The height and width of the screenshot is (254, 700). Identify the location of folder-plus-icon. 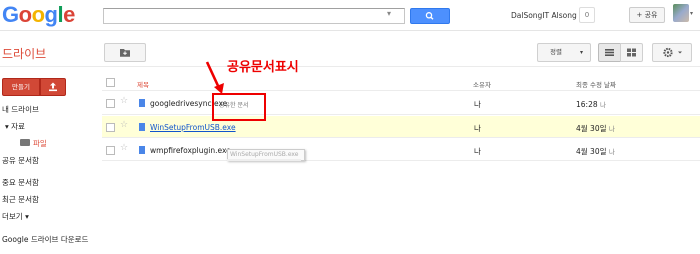
(125, 53).